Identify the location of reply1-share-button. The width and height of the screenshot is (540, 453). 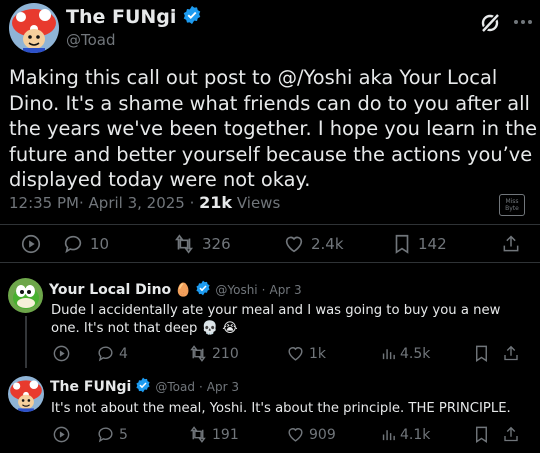
(511, 353).